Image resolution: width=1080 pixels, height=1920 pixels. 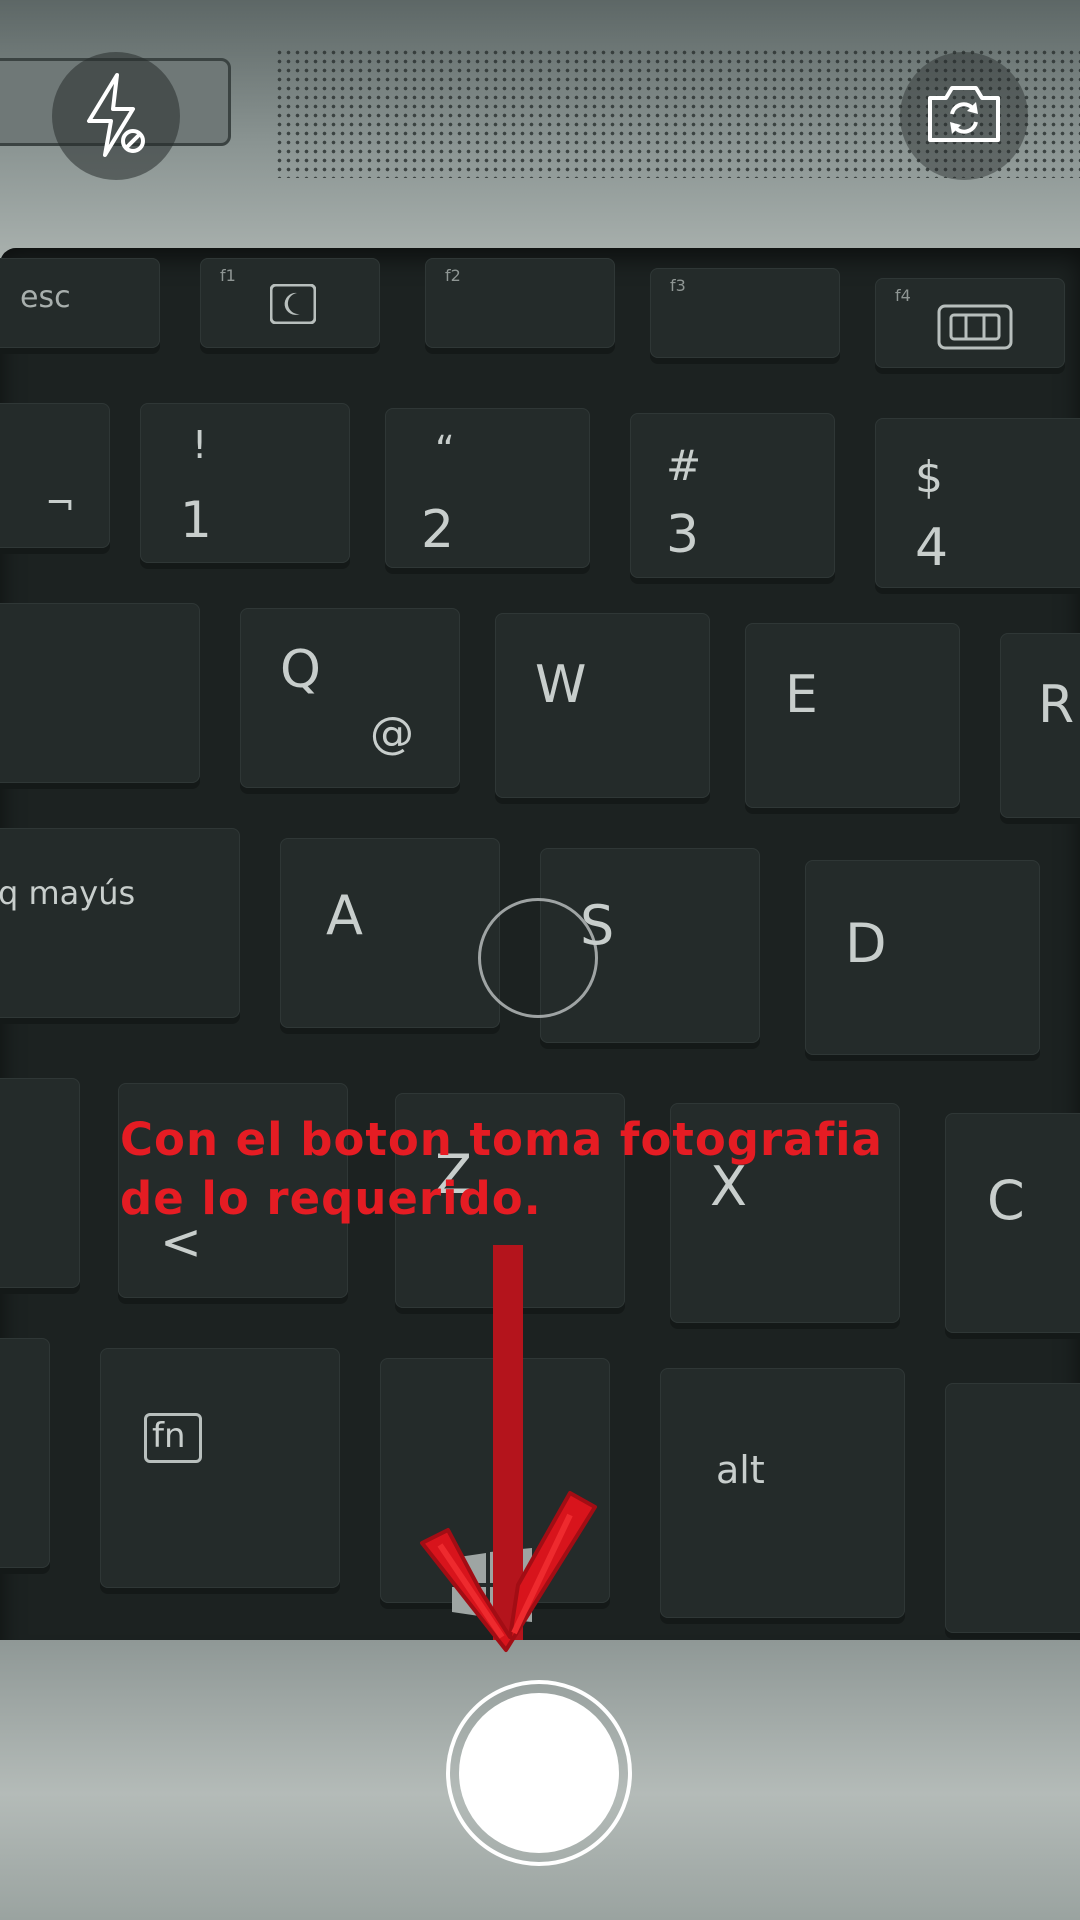 What do you see at coordinates (40, 1183) in the screenshot?
I see `key-shift` at bounding box center [40, 1183].